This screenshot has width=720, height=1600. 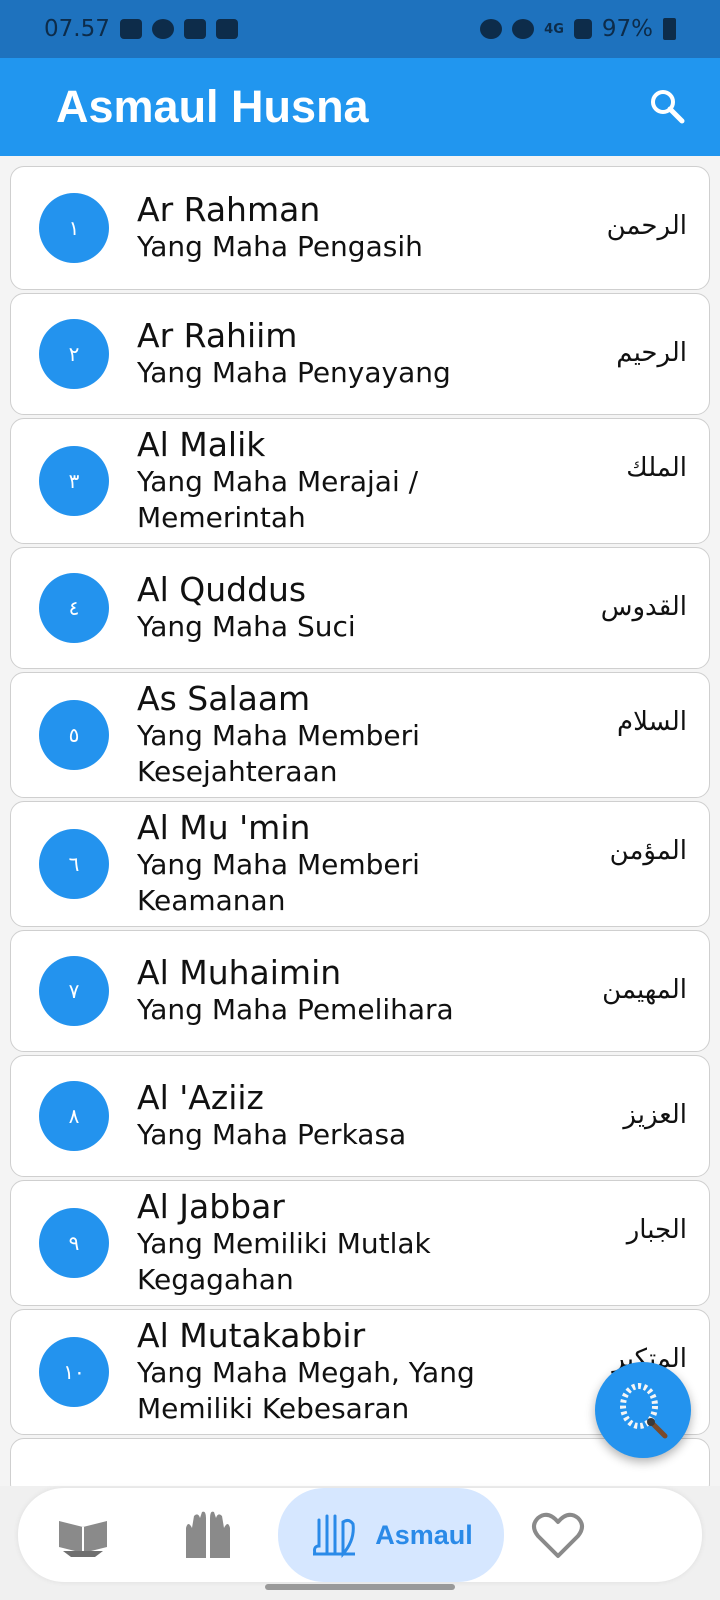 I want to click on tasbih-button, so click(x=643, y=1410).